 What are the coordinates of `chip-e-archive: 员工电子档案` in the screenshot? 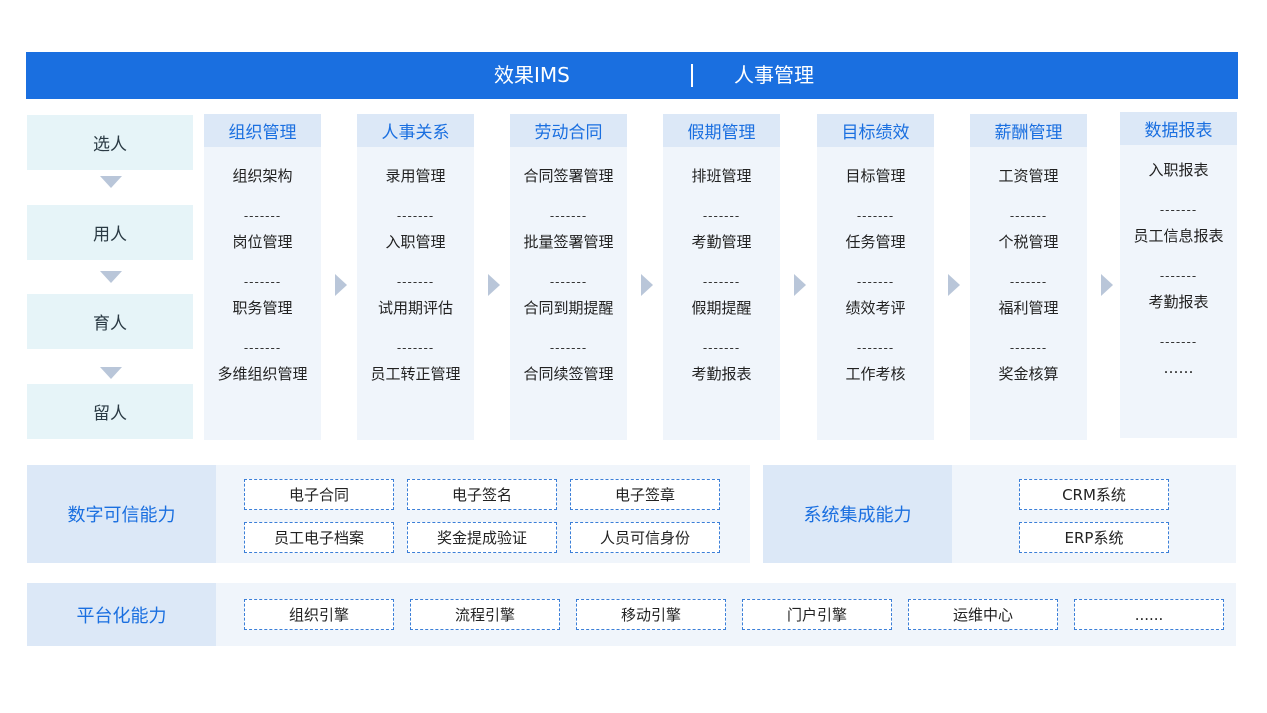 It's located at (319, 537).